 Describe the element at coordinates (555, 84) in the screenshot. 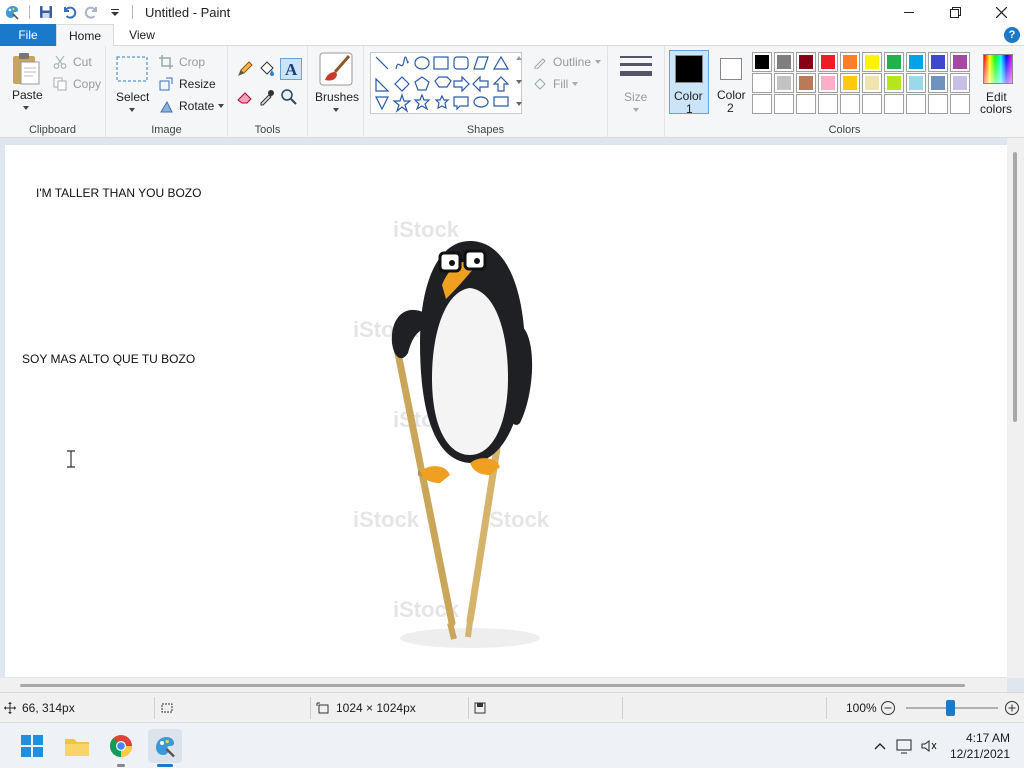

I see `fill-button: Fill` at that location.